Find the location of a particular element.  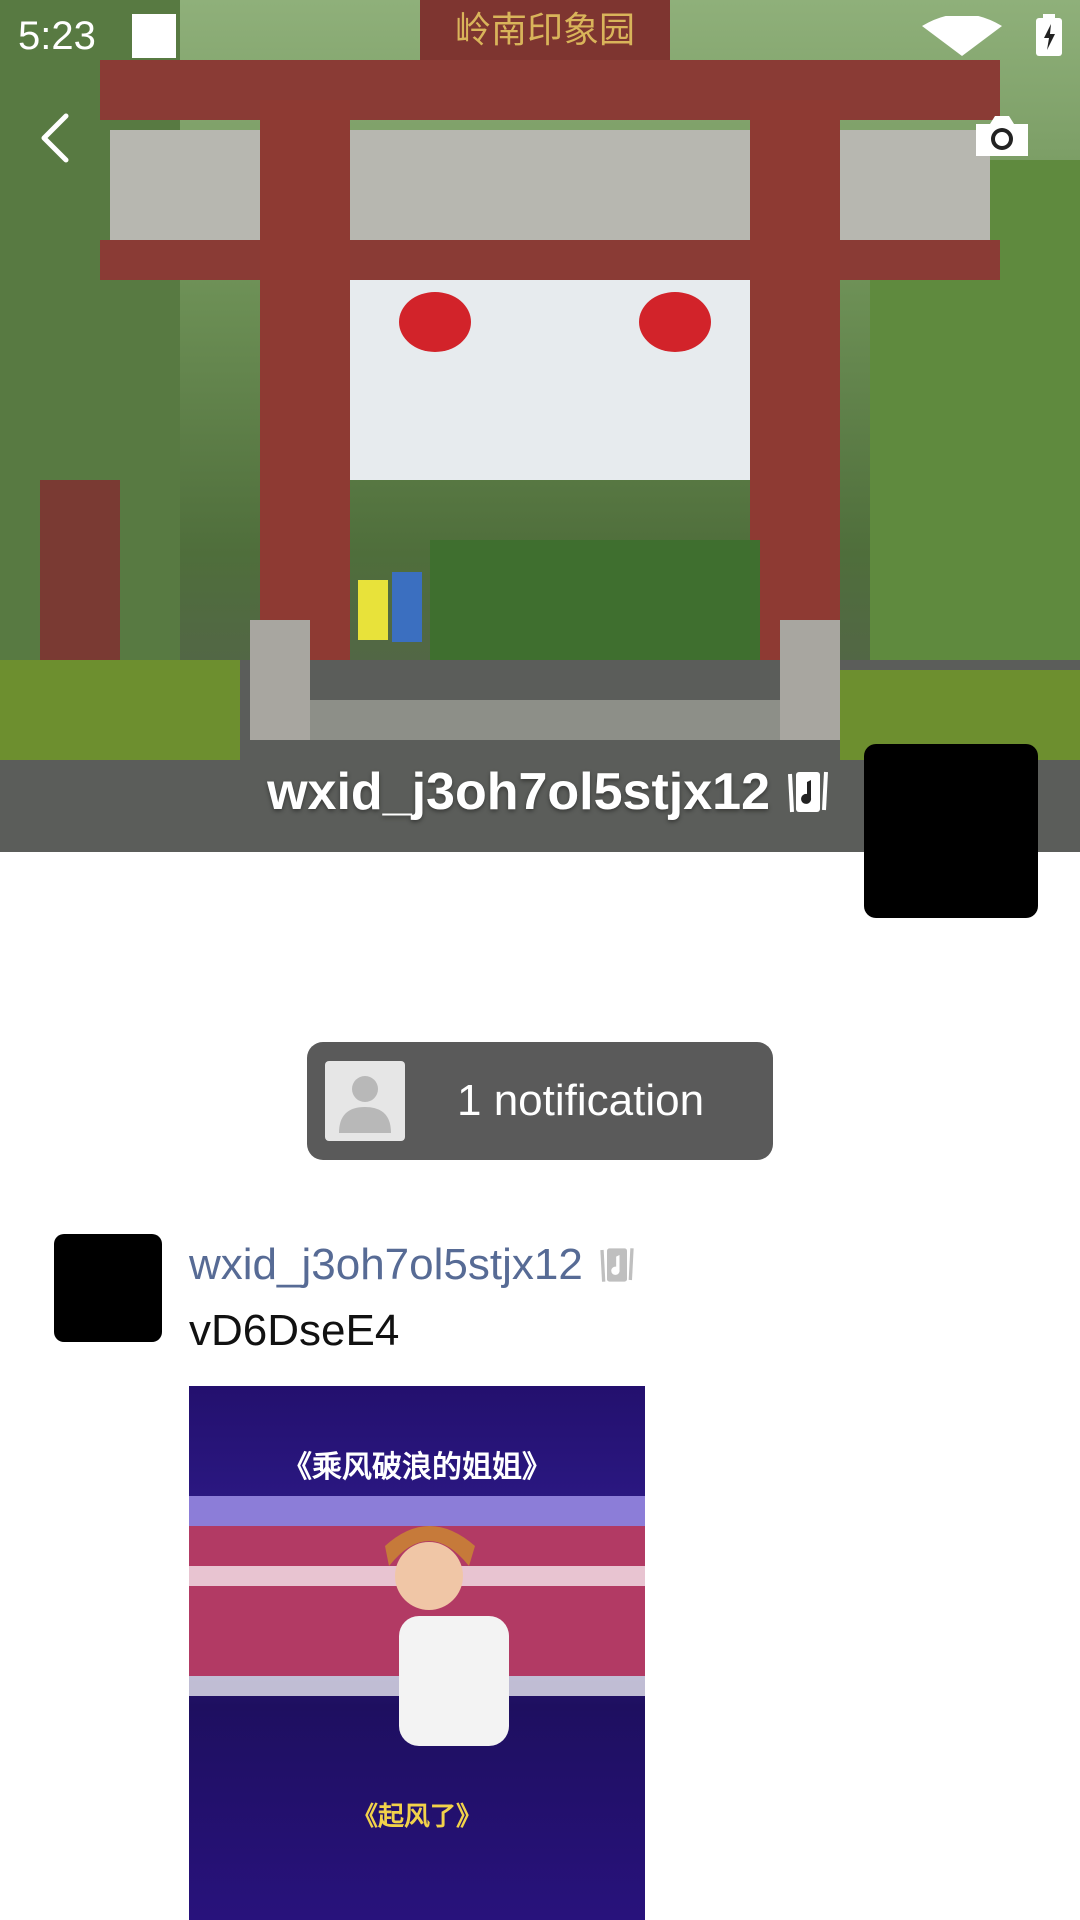

post-image-title: 《乘风破浪的姐姐》 is located at coordinates (417, 1467).